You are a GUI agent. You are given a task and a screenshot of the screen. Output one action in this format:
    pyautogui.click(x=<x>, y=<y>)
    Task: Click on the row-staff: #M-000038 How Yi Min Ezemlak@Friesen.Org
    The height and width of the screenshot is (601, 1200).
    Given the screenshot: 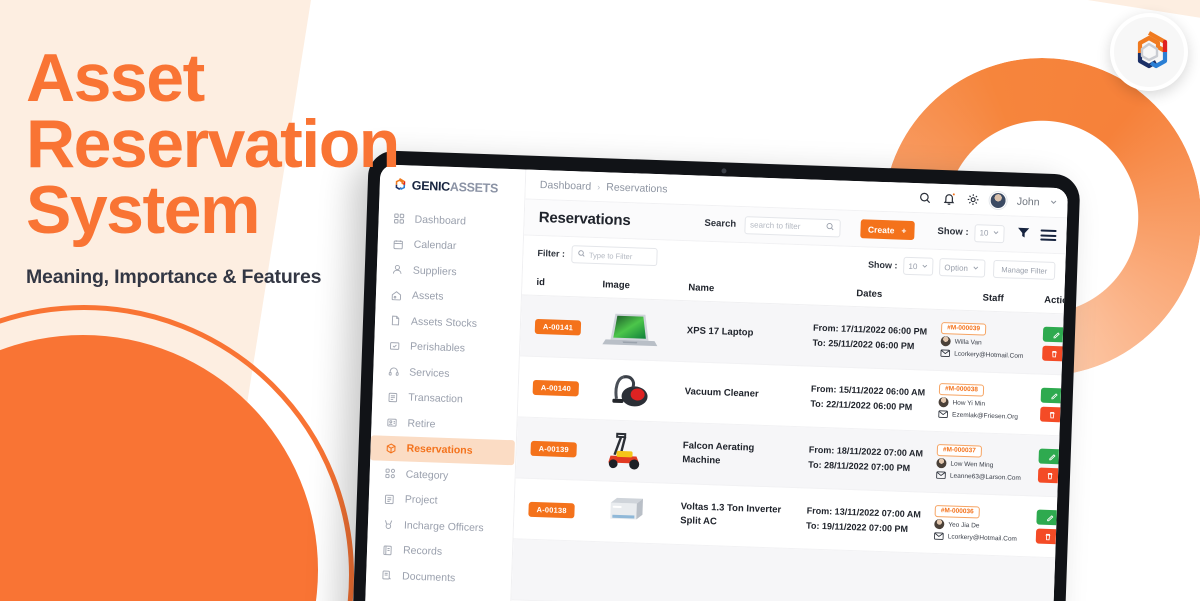 What is the action you would take?
    pyautogui.click(x=989, y=403)
    